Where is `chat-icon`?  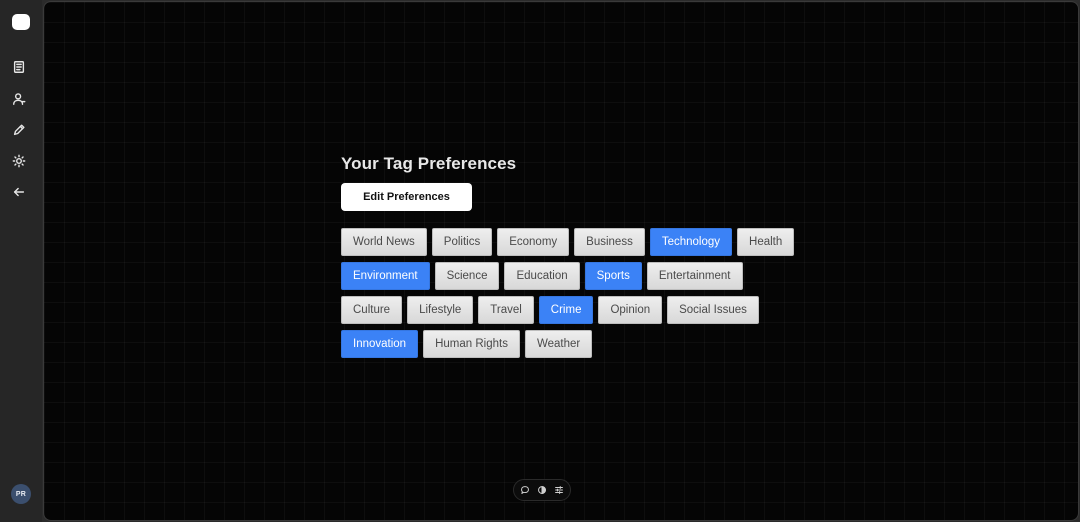
chat-icon is located at coordinates (525, 490).